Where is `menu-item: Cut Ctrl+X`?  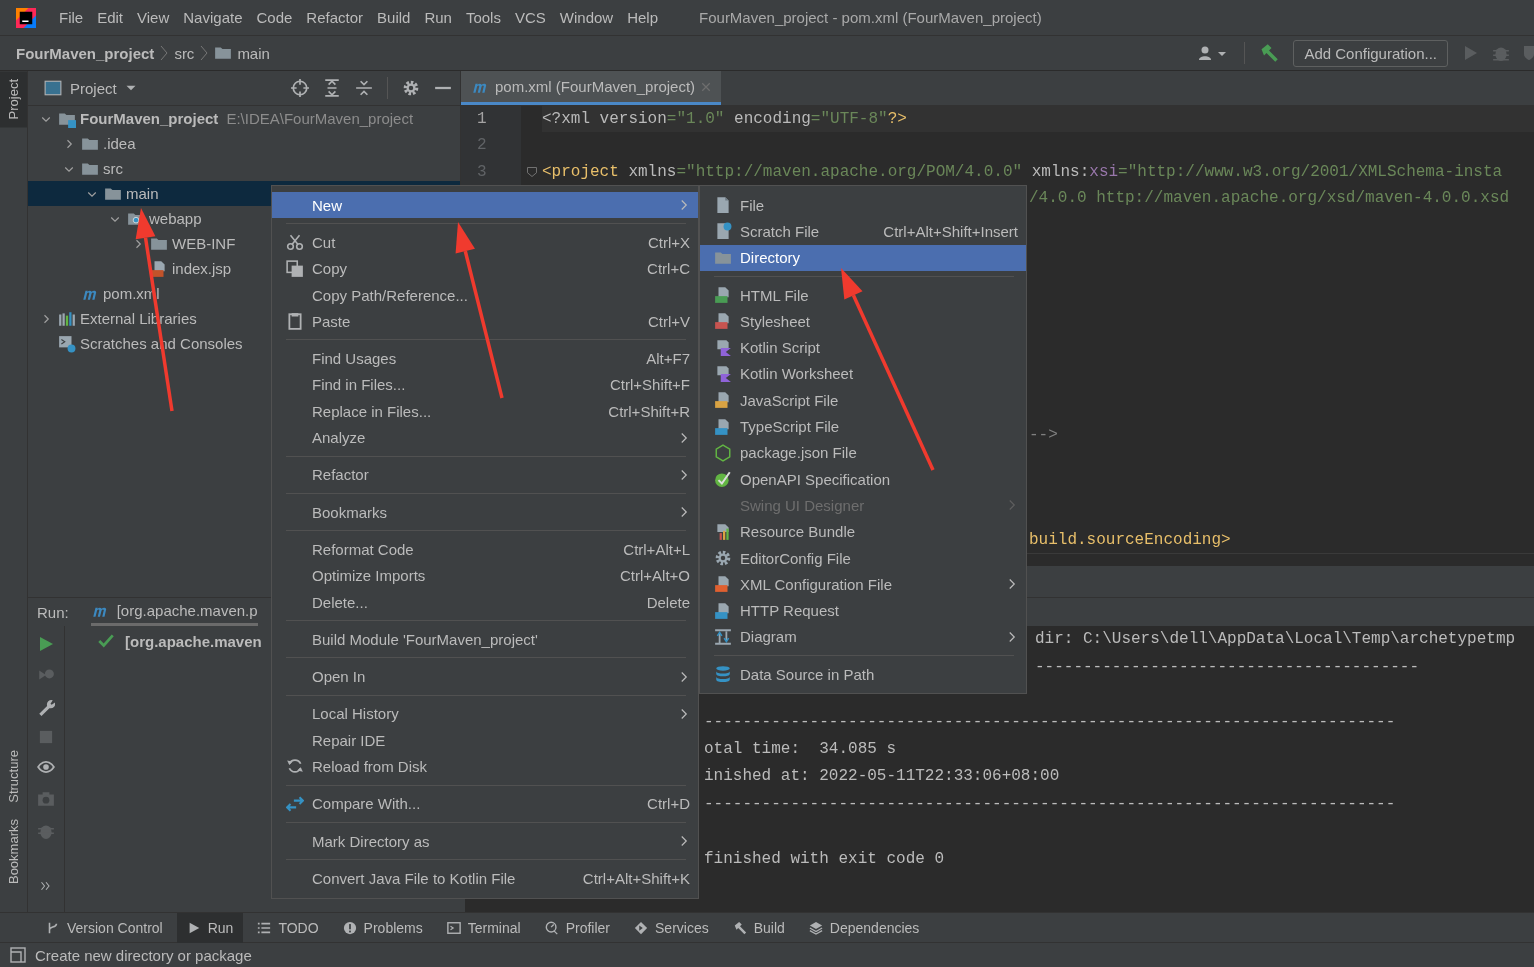
menu-item: Cut Ctrl+X is located at coordinates (485, 242).